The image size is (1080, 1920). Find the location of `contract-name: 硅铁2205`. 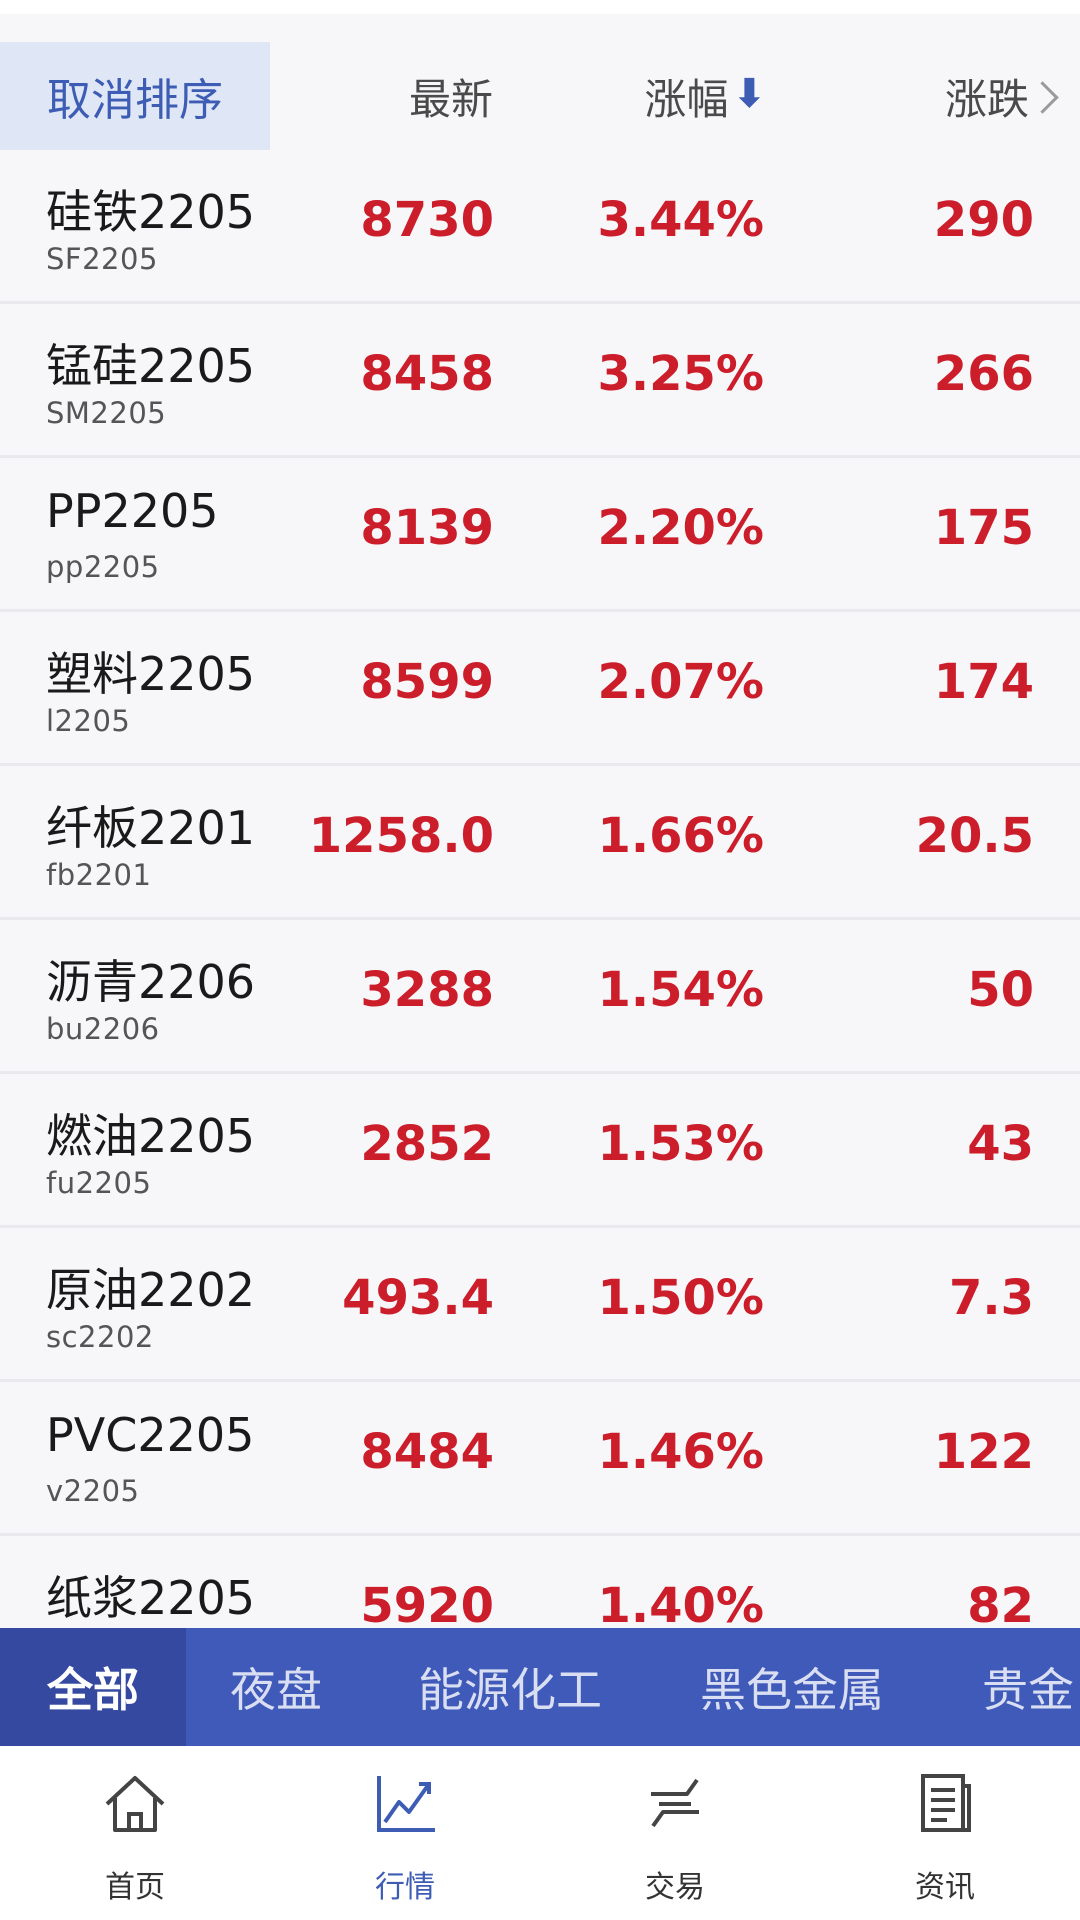

contract-name: 硅铁2205 is located at coordinates (151, 212).